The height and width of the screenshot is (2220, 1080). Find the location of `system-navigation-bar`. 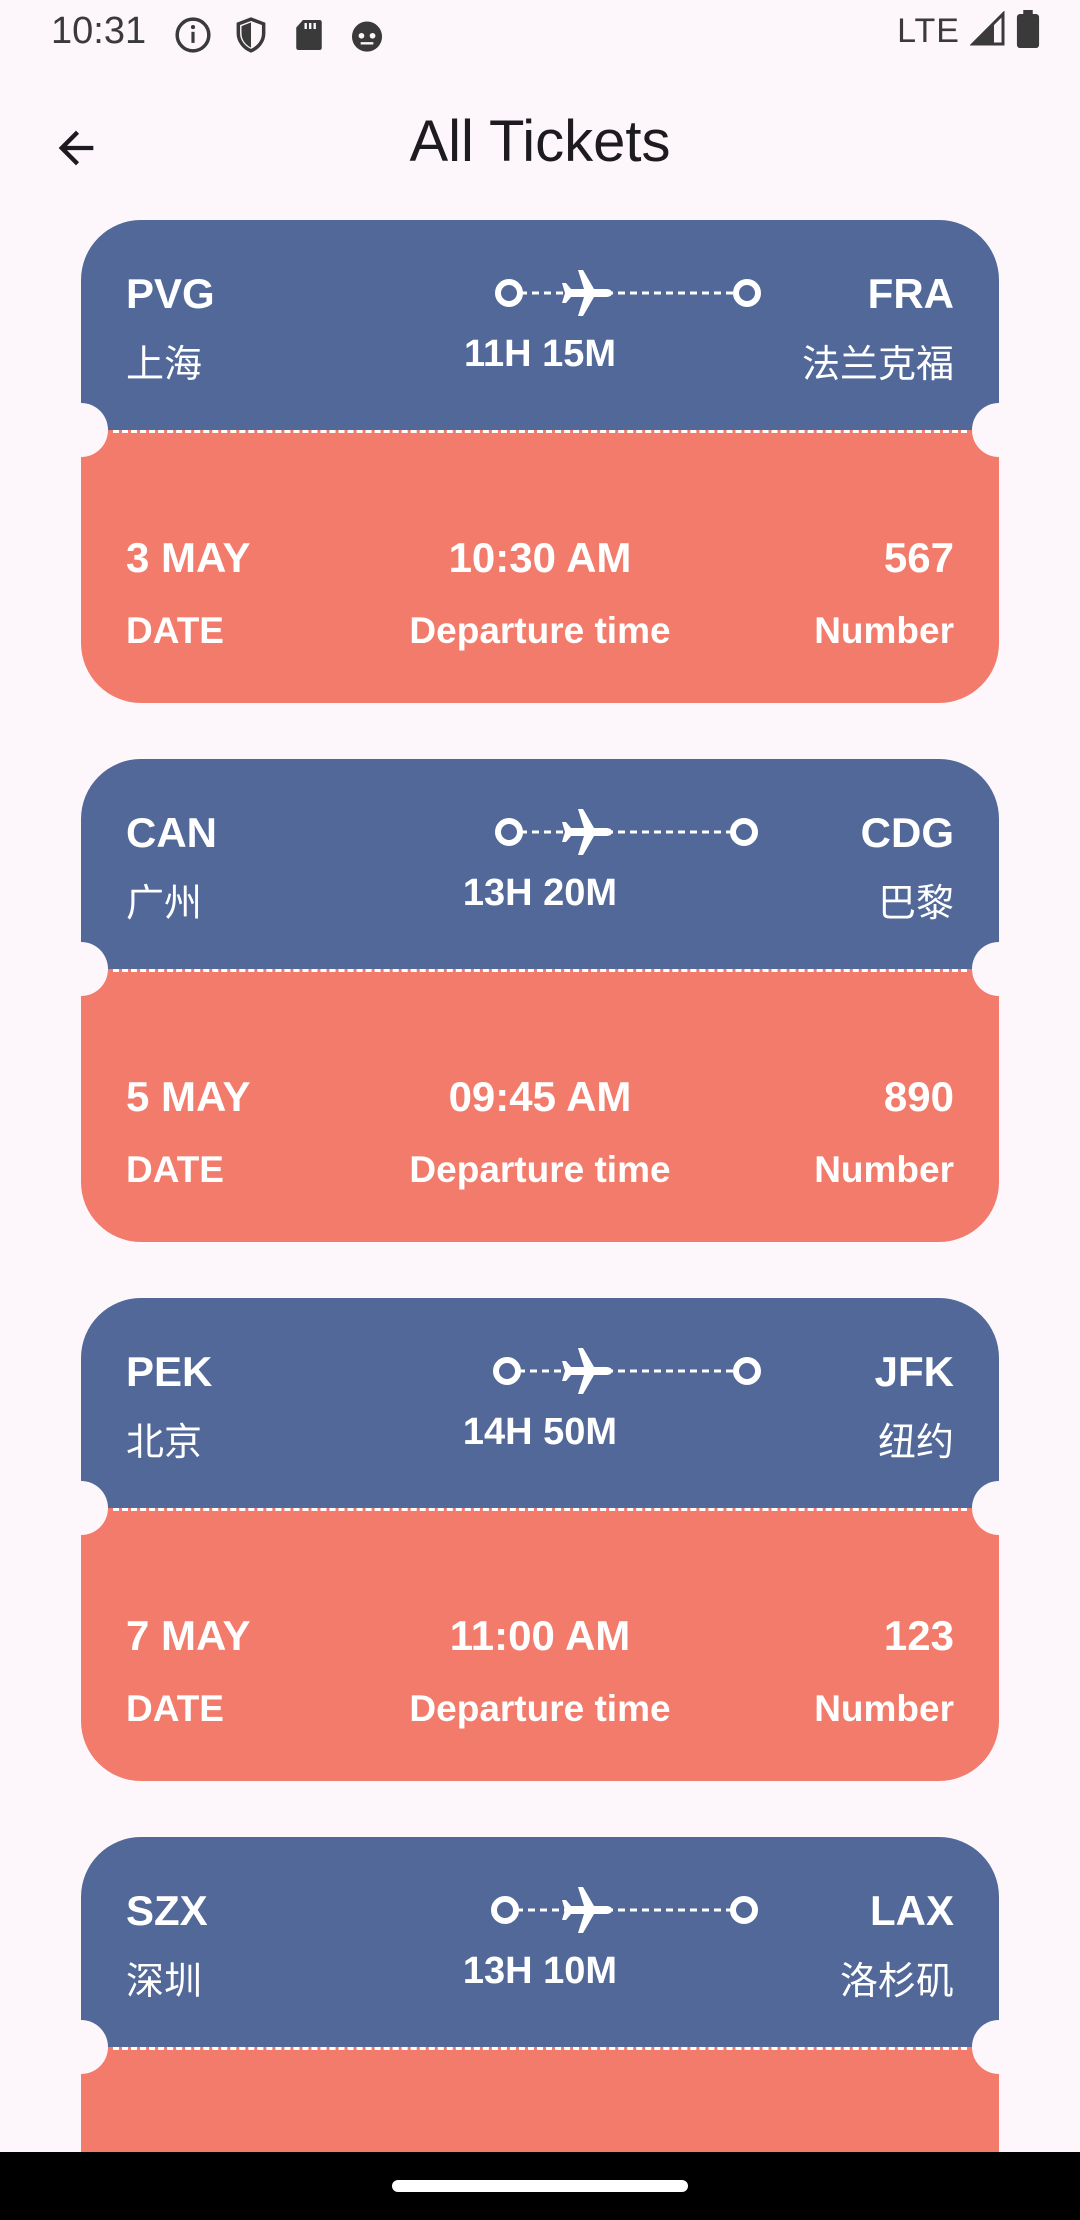

system-navigation-bar is located at coordinates (540, 2186).